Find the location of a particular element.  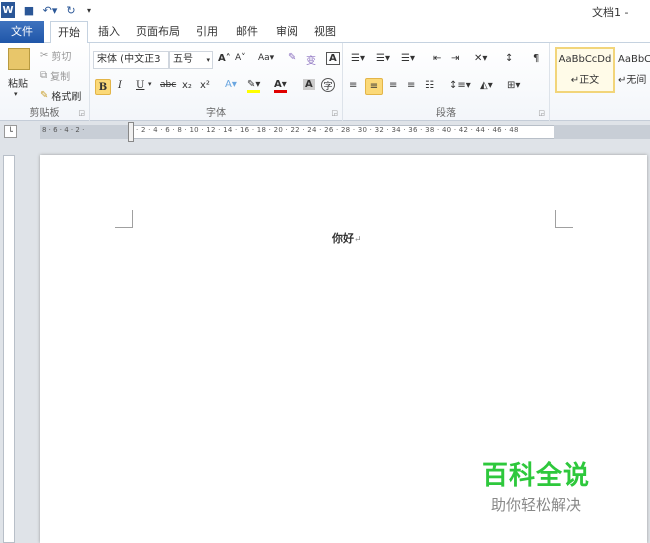

ribbon-tabs: 文件 开始 插入 页面布局 引用 邮件 审阅 视图 is located at coordinates (325, 32).